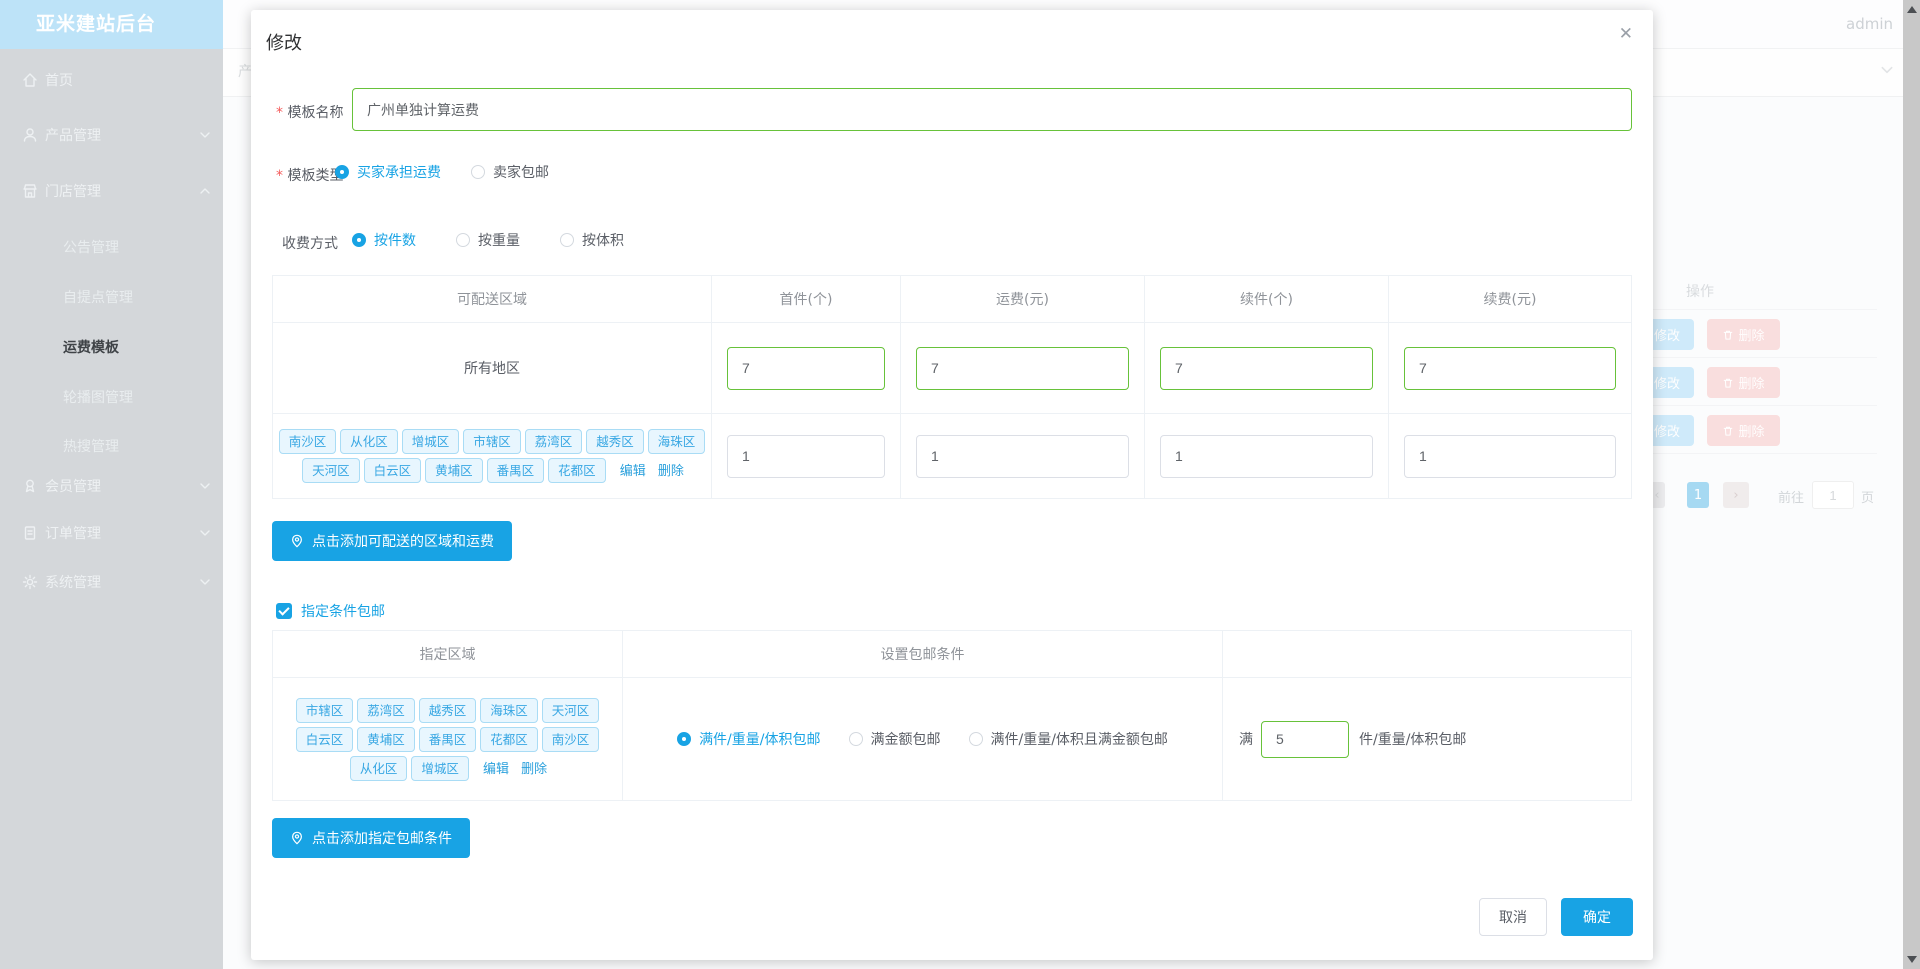 The image size is (1920, 969). I want to click on confirm-button: 确定, so click(1597, 917).